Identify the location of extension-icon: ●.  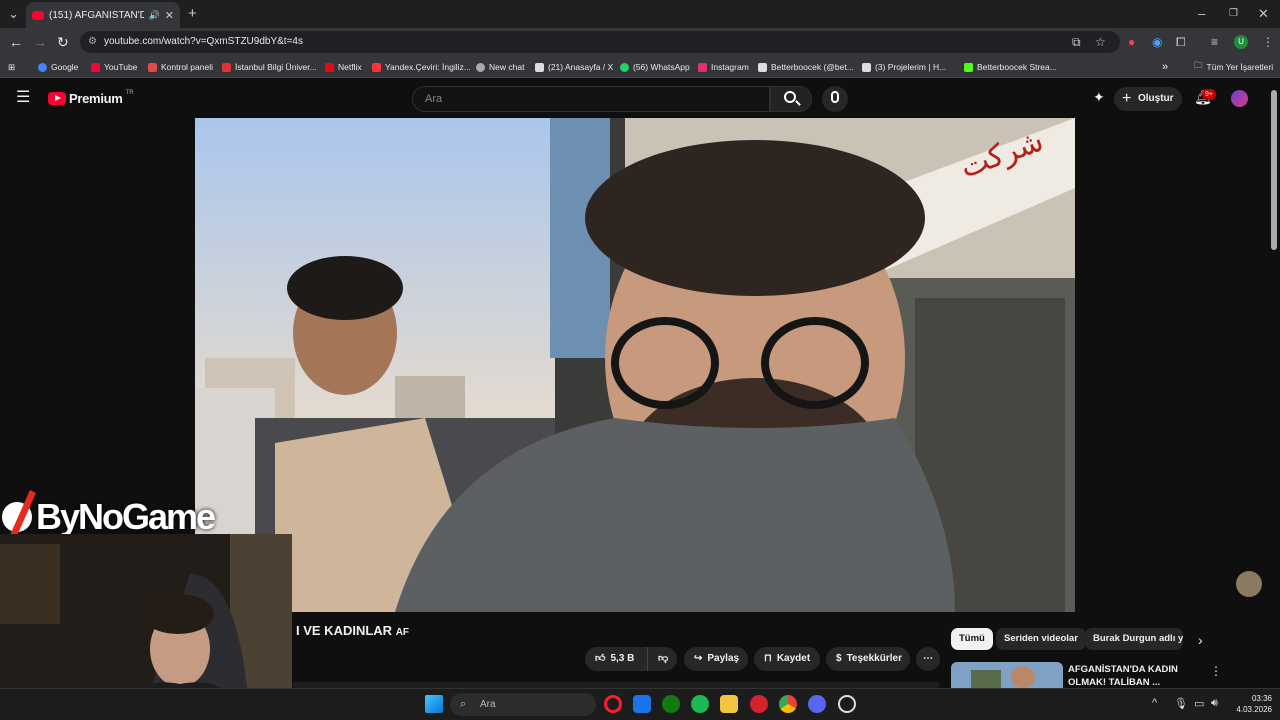
(1131, 42).